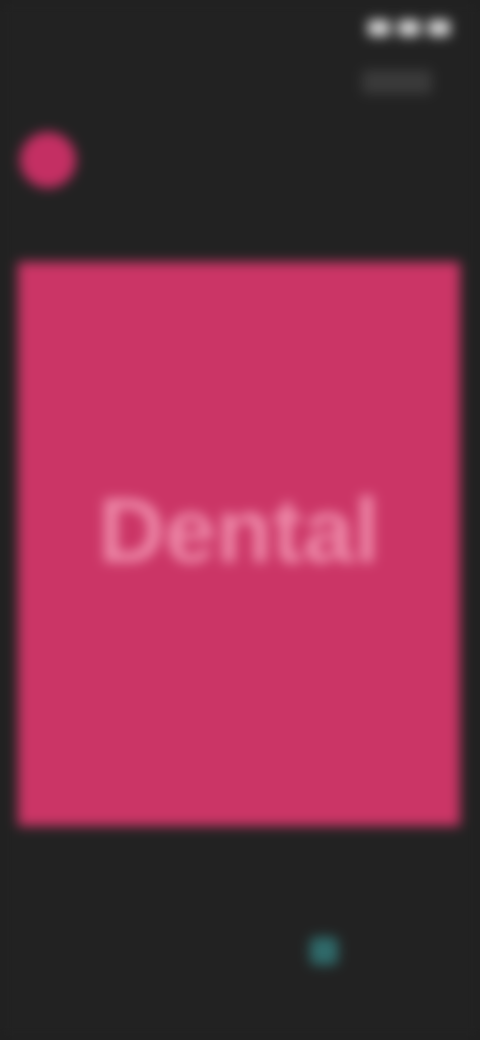  I want to click on bottom-item-share, so click(324, 955).